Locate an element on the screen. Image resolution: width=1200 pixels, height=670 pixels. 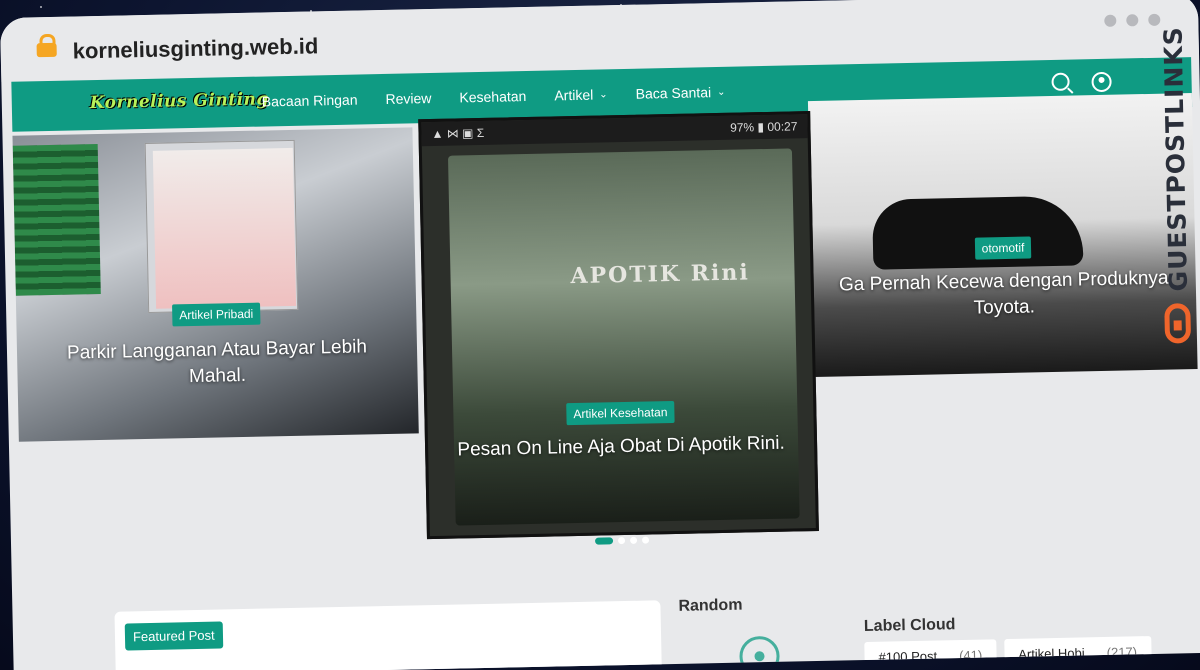
label-name: #100 Post is located at coordinates (908, 656).